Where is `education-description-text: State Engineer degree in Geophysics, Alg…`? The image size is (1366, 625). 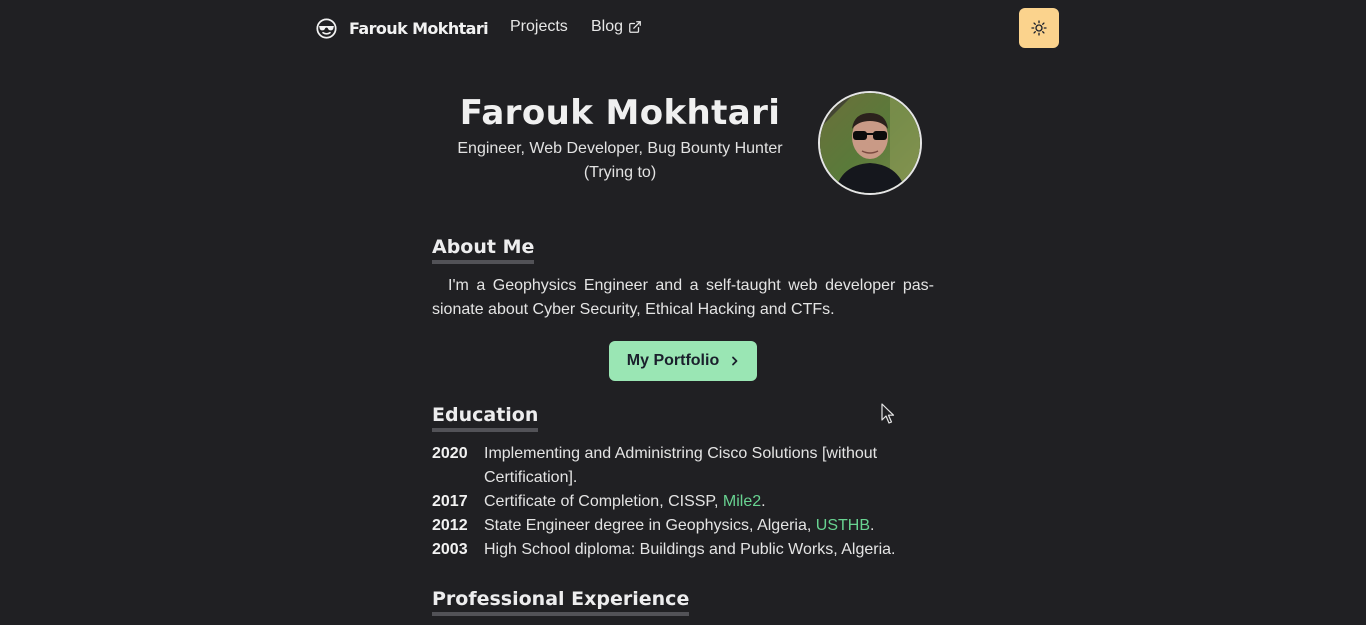 education-description-text: State Engineer degree in Geophysics, Alg… is located at coordinates (650, 525).